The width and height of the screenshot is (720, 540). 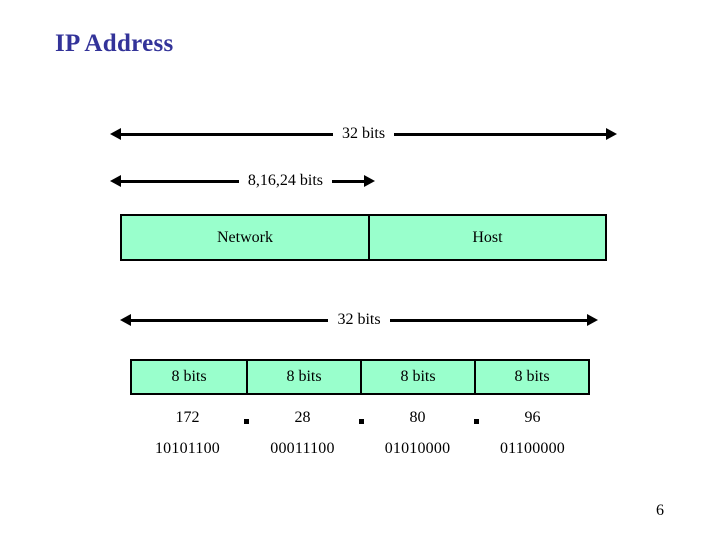 I want to click on decimal-octet-1: 172, so click(x=189, y=418).